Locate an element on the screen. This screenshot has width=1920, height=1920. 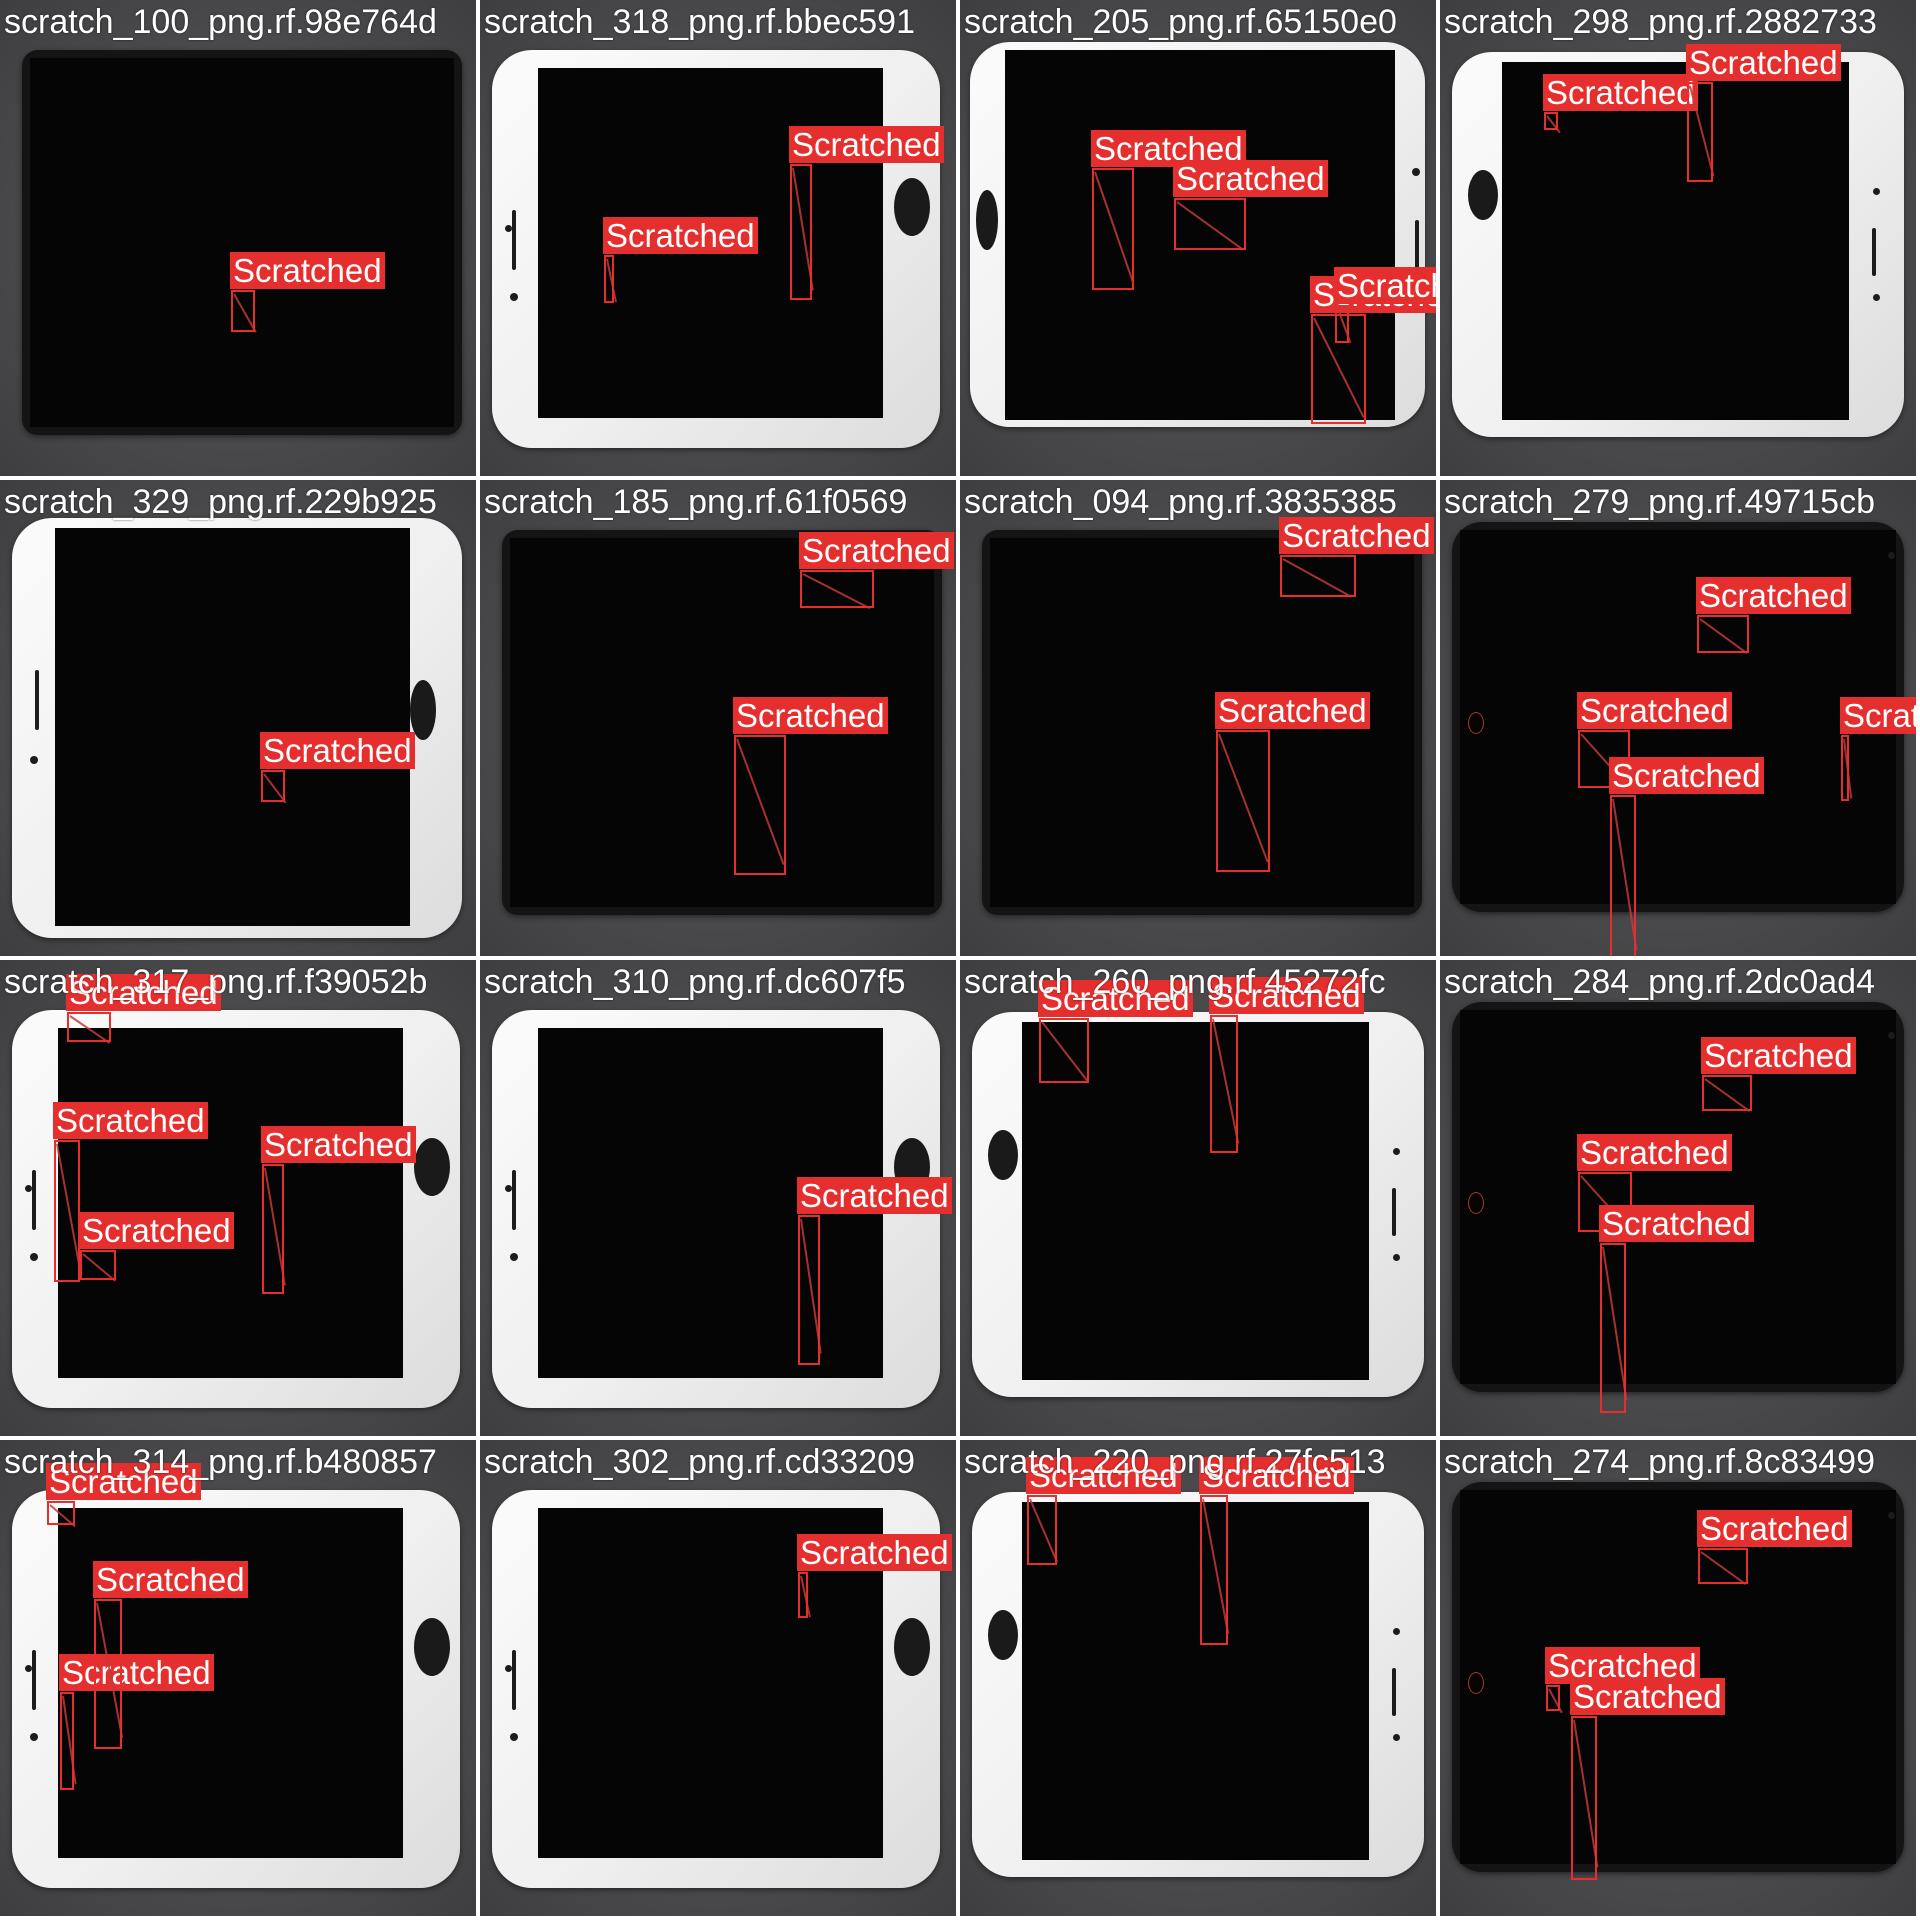
image-tile: Scratched scratch_100_png.rf.98e764d is located at coordinates (238, 238).